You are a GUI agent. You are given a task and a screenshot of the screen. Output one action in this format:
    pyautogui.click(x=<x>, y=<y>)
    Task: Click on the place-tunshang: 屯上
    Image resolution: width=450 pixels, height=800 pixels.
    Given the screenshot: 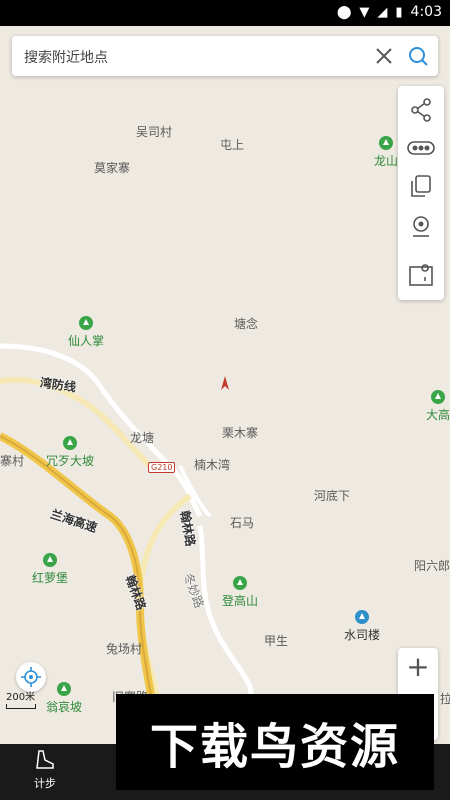 What is the action you would take?
    pyautogui.click(x=232, y=145)
    